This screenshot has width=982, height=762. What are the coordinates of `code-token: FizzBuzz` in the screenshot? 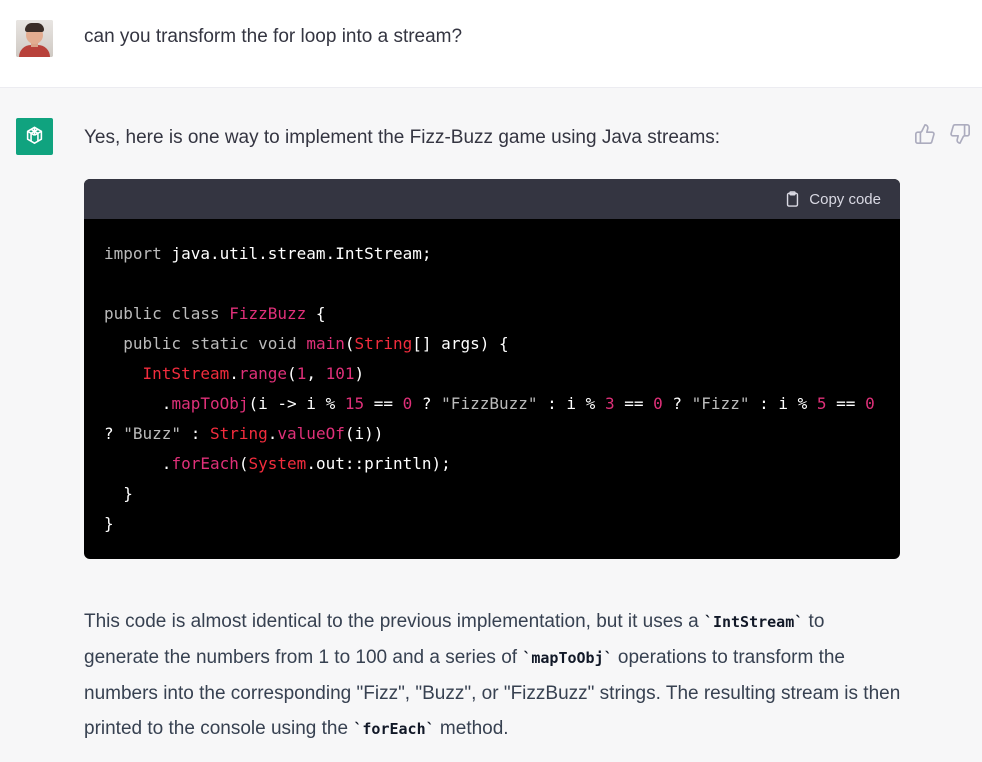 It's located at (268, 313).